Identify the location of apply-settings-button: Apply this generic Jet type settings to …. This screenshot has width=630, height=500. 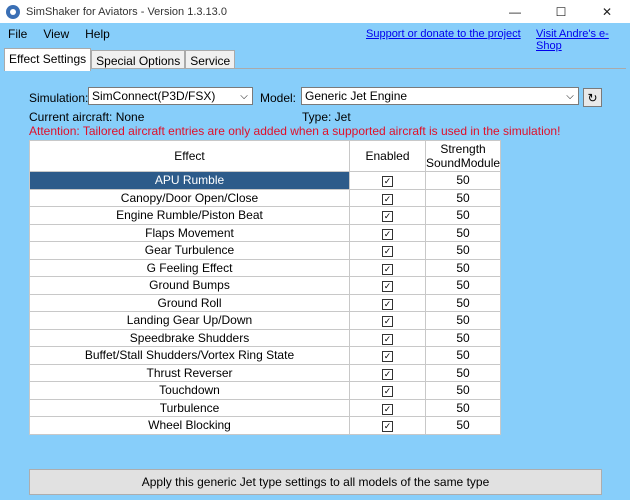
(315, 482).